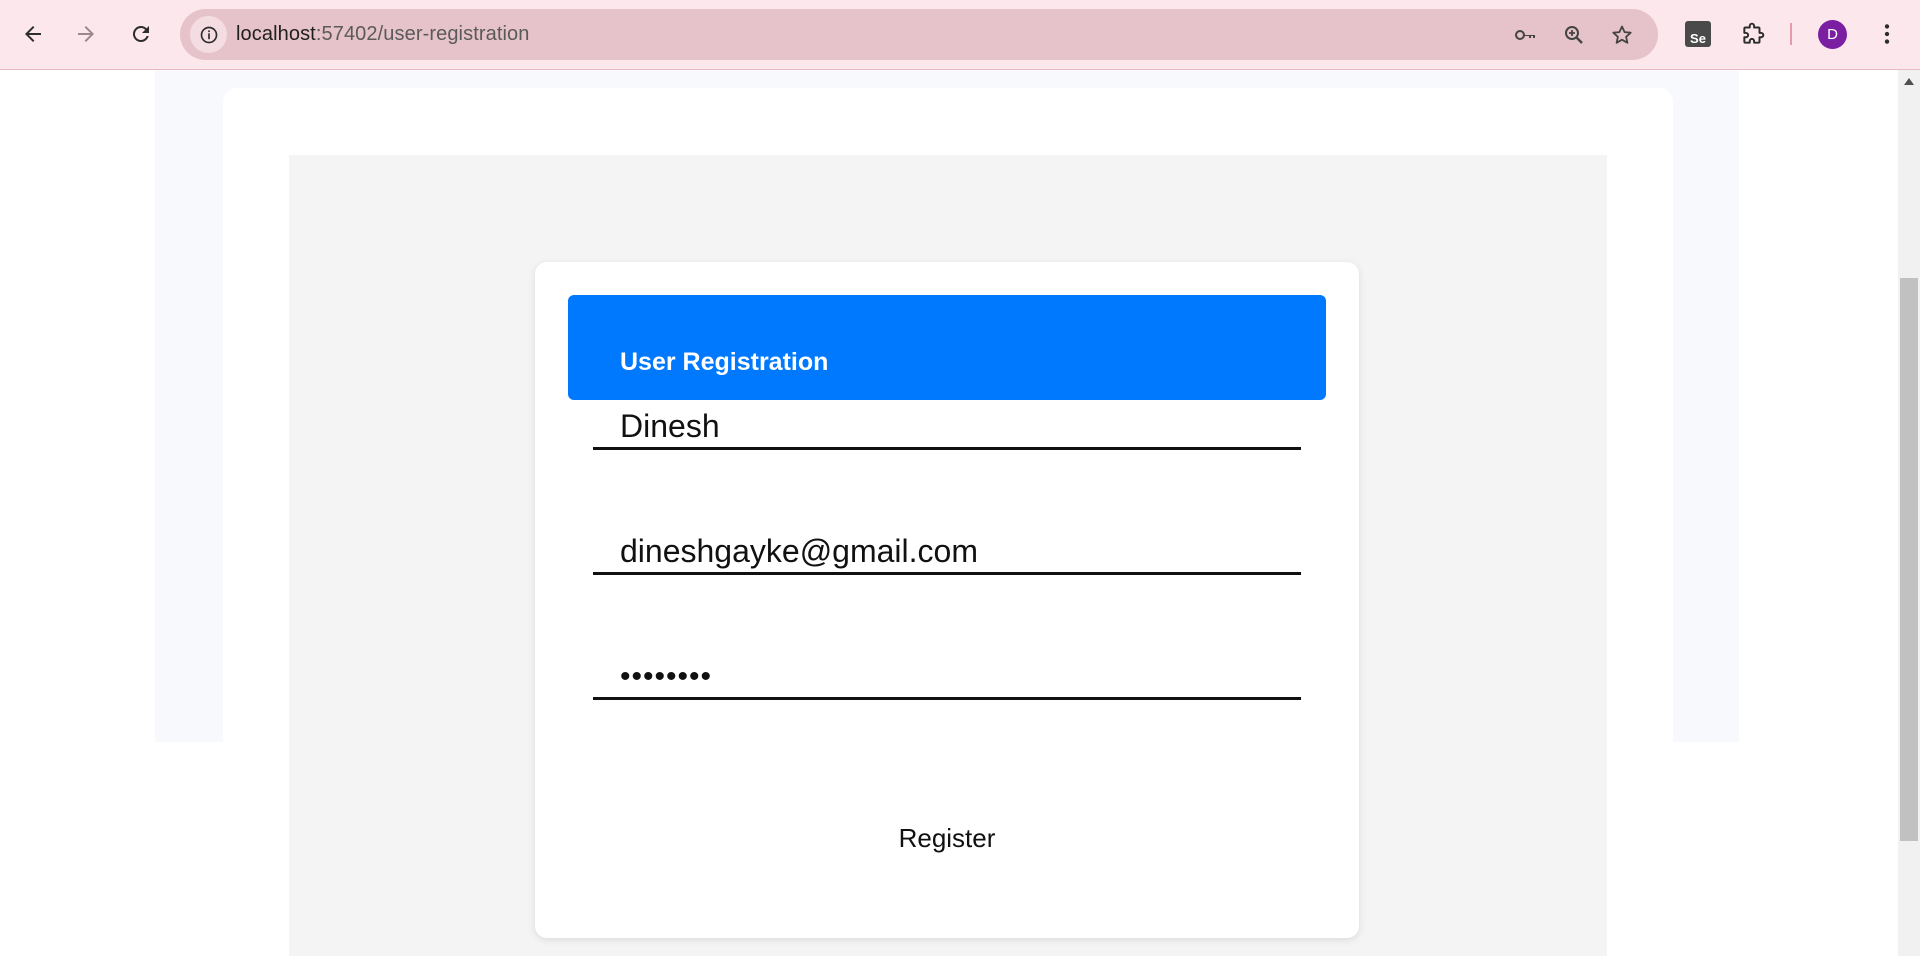 The image size is (1920, 956). I want to click on scroll-thumb, so click(1909, 559).